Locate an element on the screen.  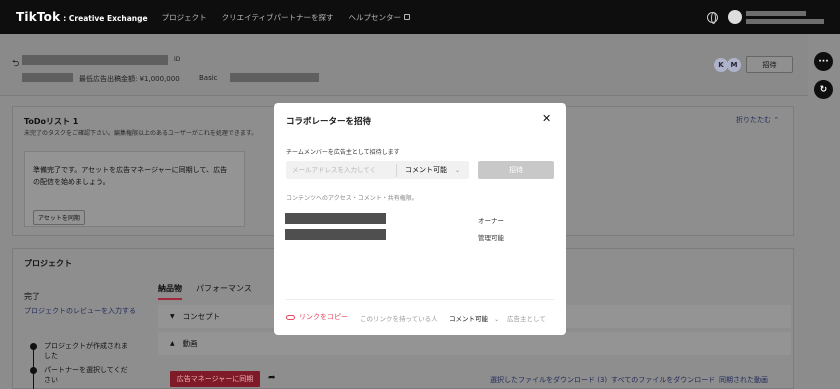
download-all-link: すべてのファイルをダウンロード is located at coordinates (663, 380).